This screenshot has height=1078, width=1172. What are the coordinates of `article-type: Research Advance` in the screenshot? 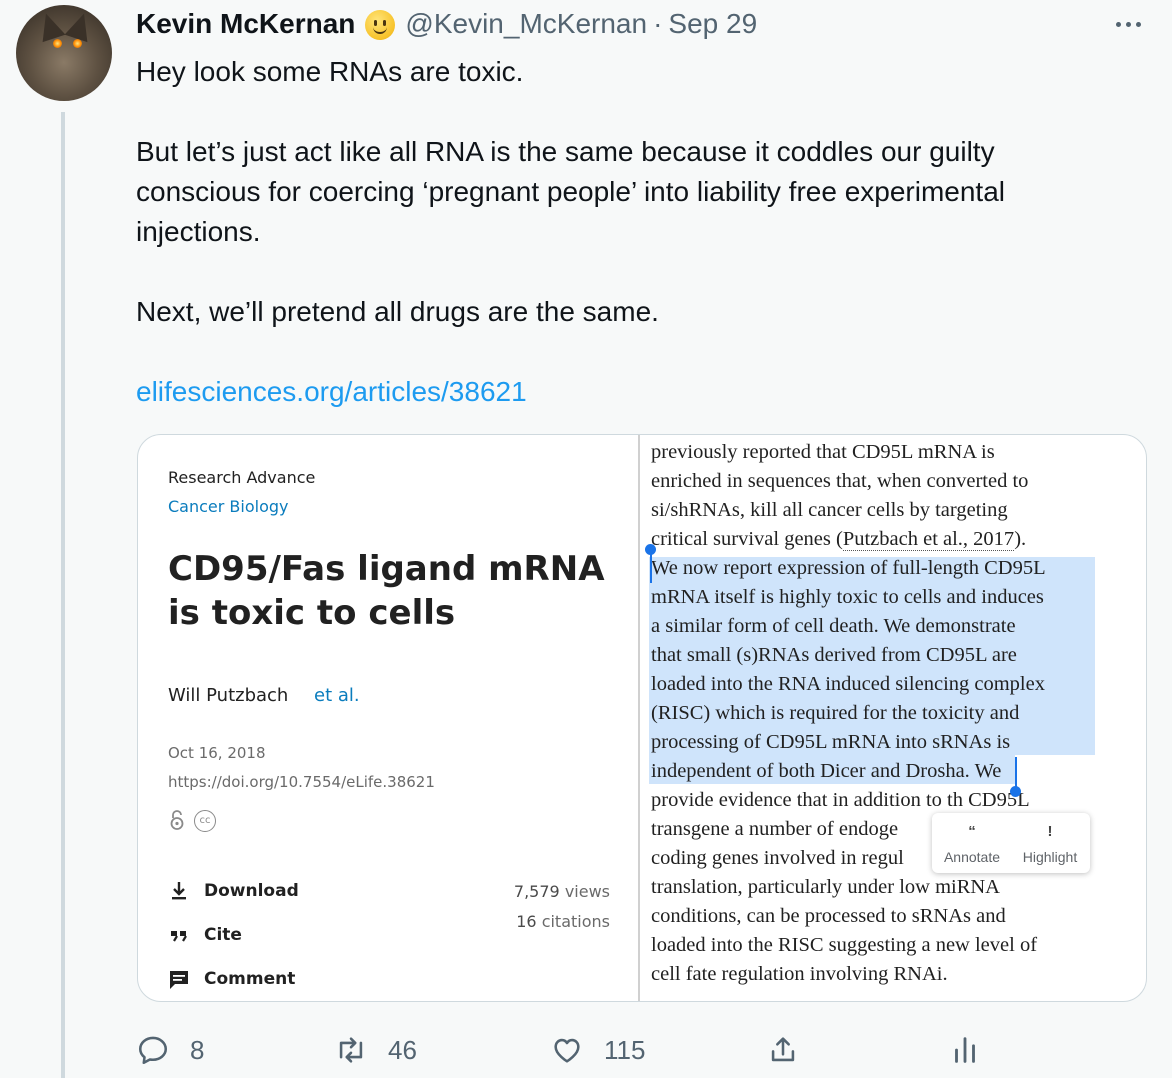 It's located at (242, 477).